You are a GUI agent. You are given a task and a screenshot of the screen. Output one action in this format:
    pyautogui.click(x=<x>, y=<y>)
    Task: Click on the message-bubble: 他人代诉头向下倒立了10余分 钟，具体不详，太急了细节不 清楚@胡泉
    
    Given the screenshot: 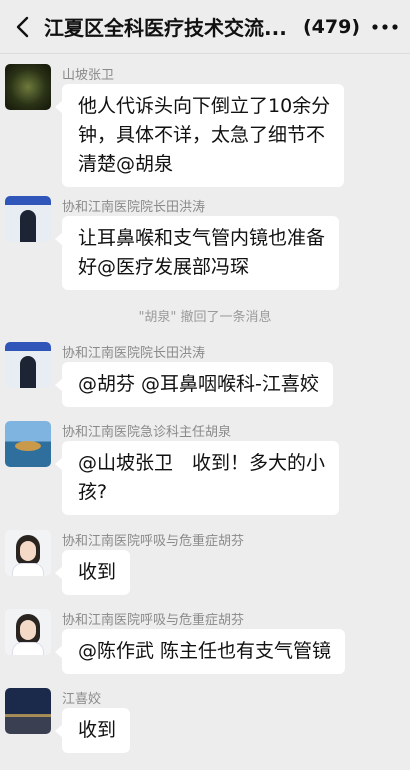 What is the action you would take?
    pyautogui.click(x=199, y=135)
    